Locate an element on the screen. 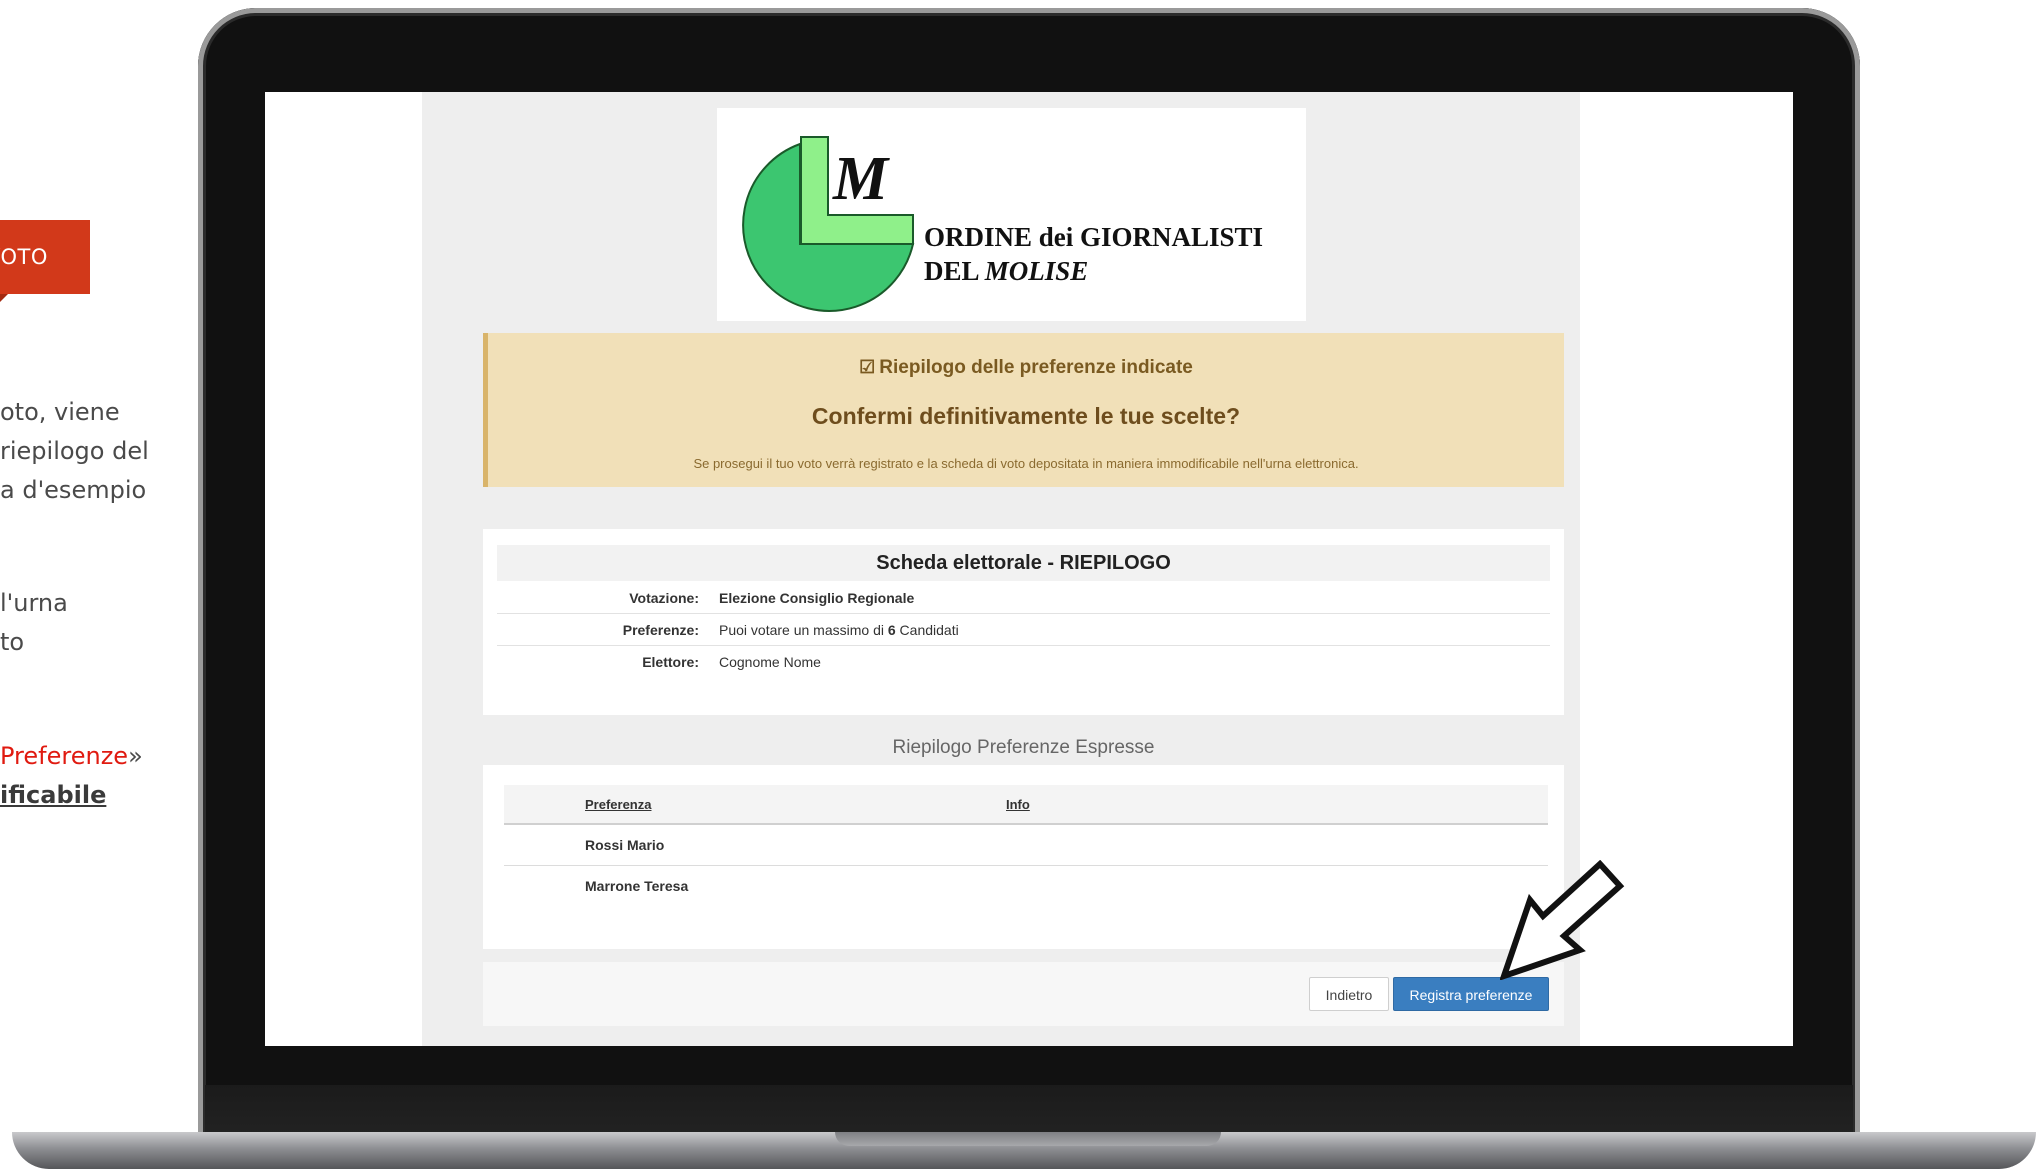  logo-title: ORDINE dei GIORNALISTI DEL MOLISE is located at coordinates (1093, 254).